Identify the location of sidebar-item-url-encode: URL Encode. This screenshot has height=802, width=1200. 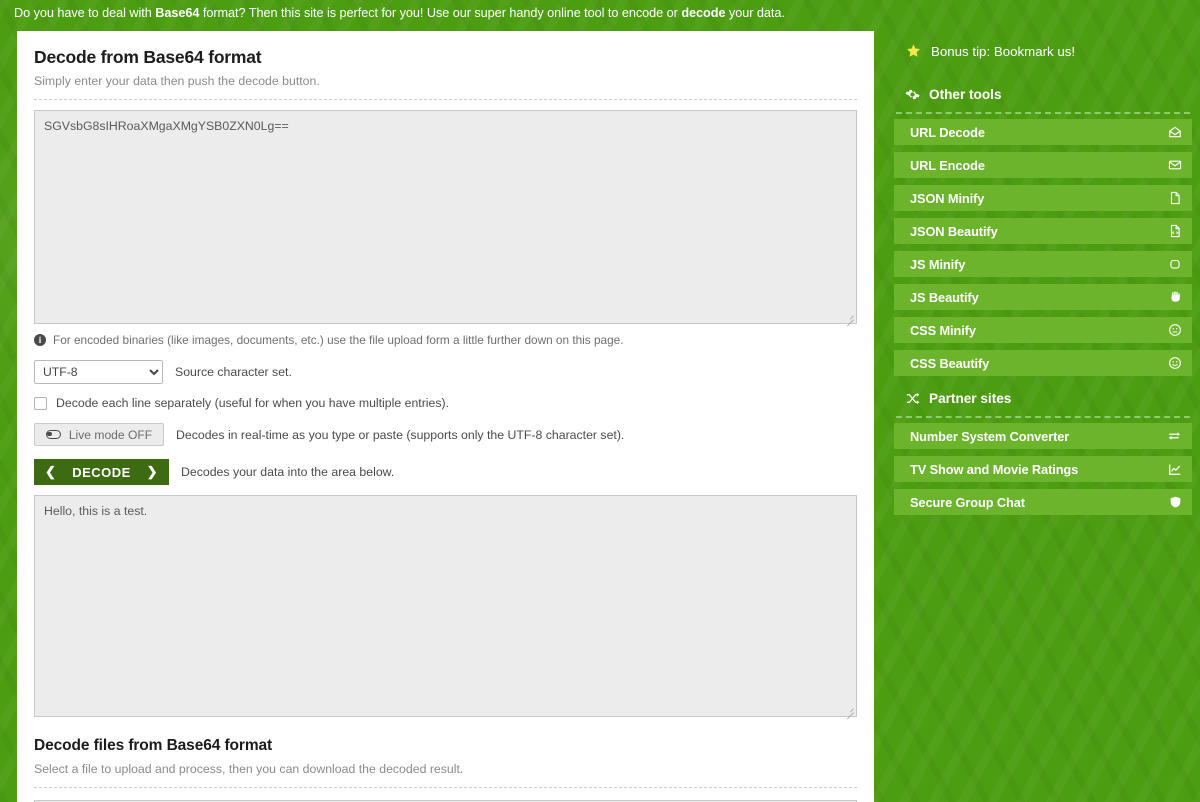
(1043, 165).